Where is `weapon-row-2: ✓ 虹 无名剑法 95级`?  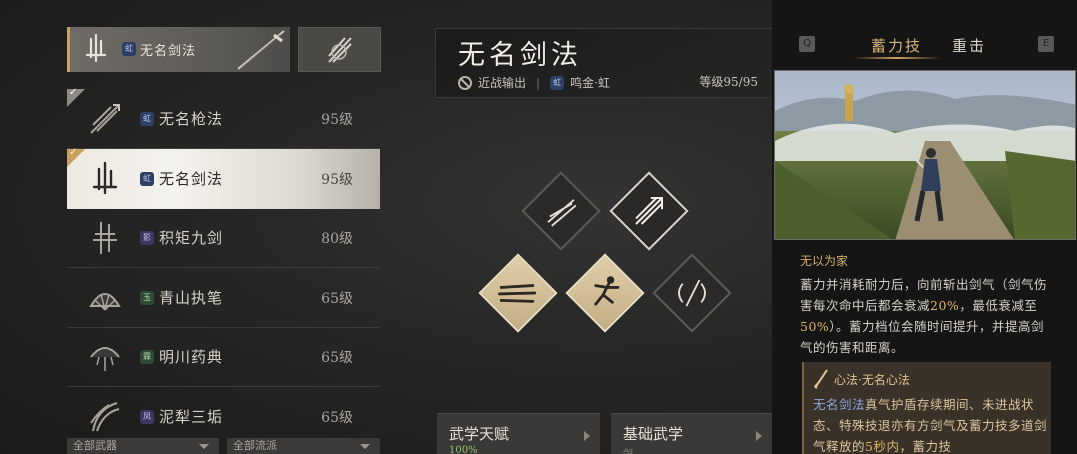 weapon-row-2: ✓ 虹 无名剑法 95级 is located at coordinates (223, 178).